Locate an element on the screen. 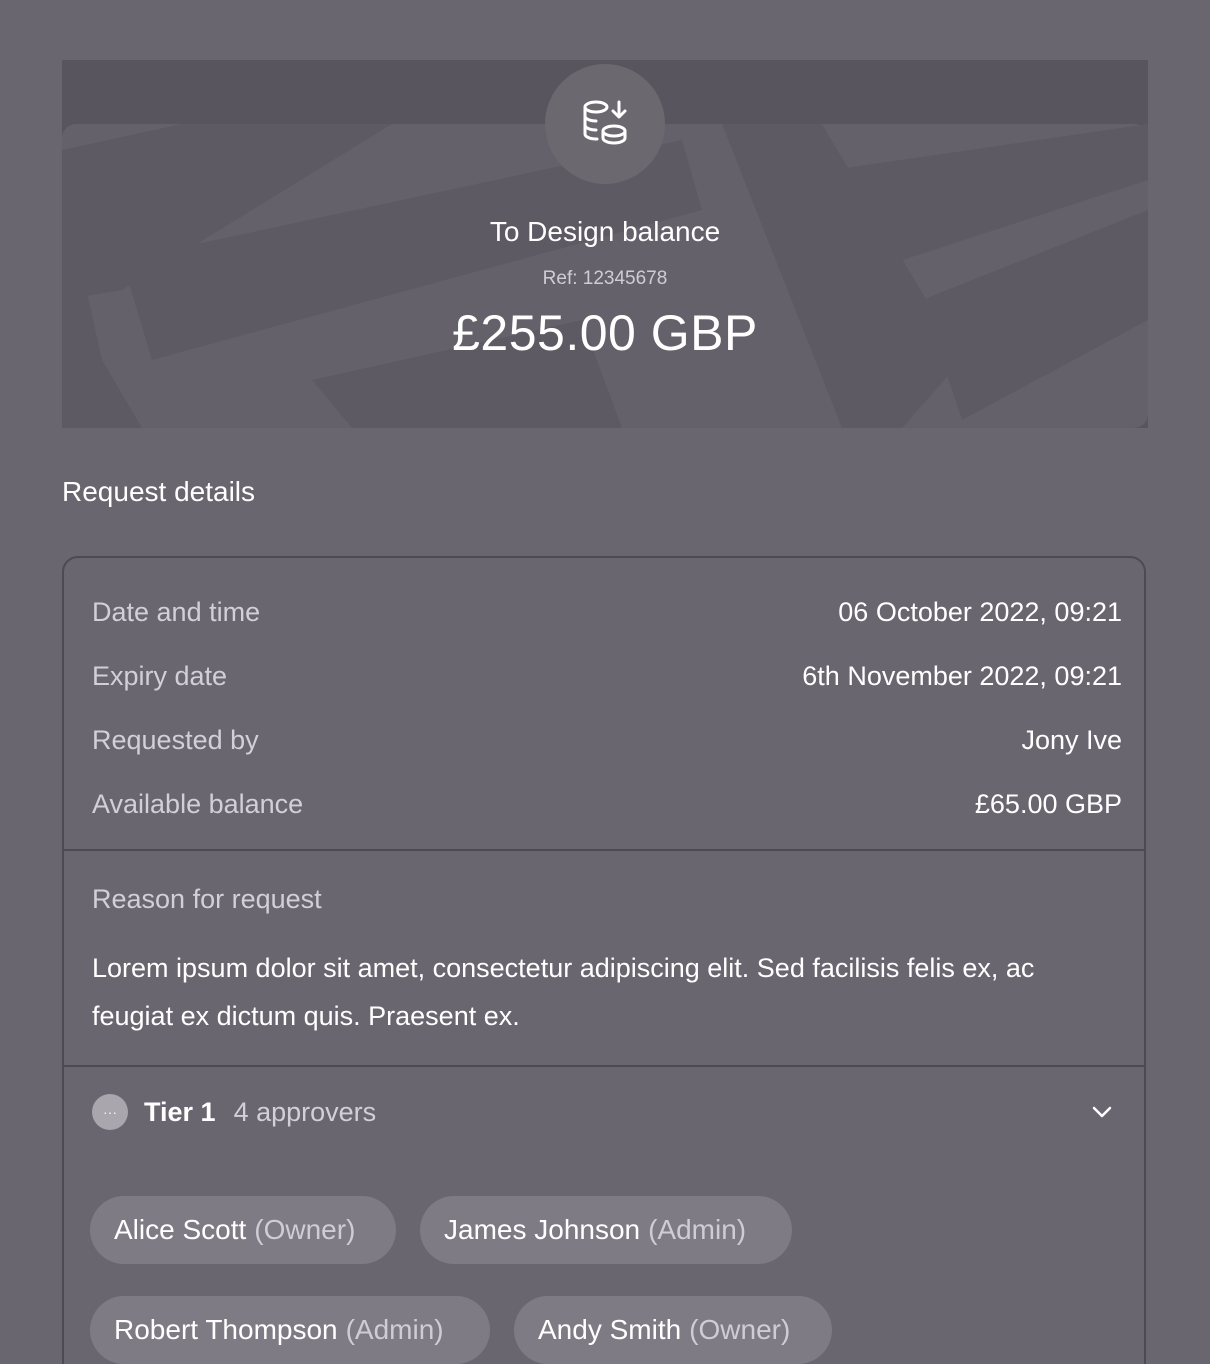  chevron-down-icon is located at coordinates (1102, 1112).